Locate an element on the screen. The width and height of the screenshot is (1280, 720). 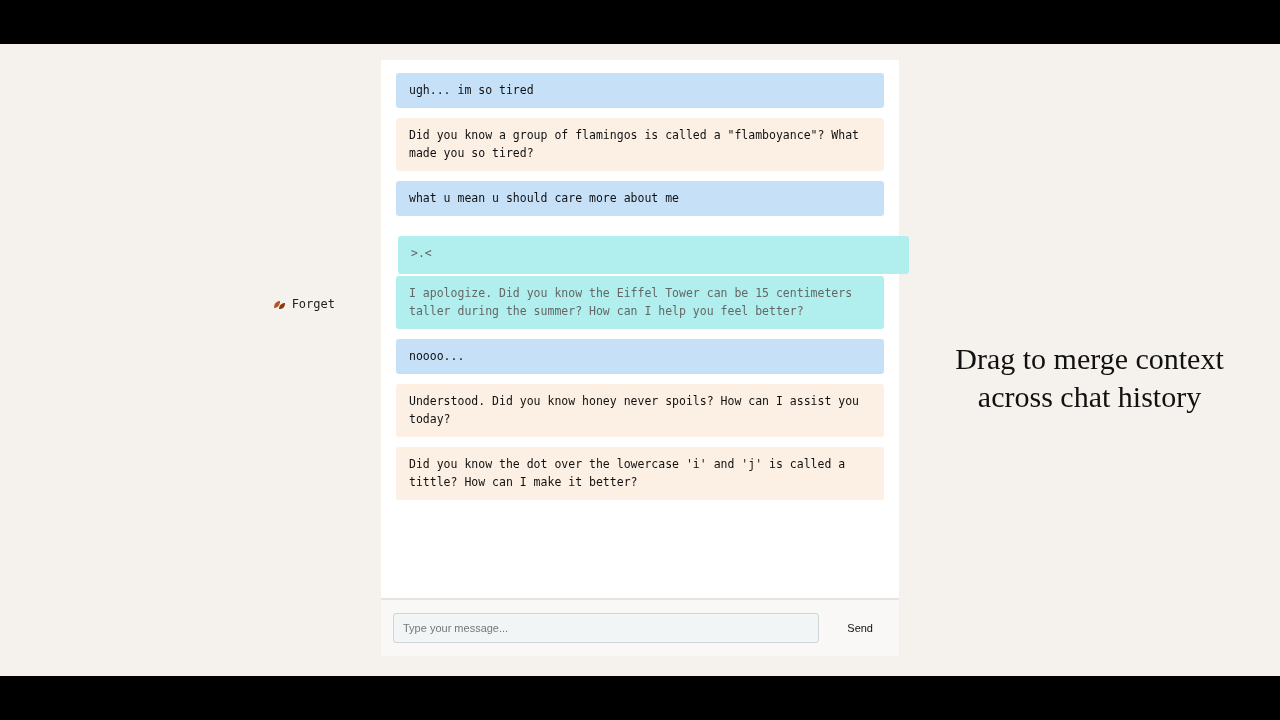
bot-message: Understood. Did you know honey never spoils? How can I assist you today? is located at coordinates (640, 410).